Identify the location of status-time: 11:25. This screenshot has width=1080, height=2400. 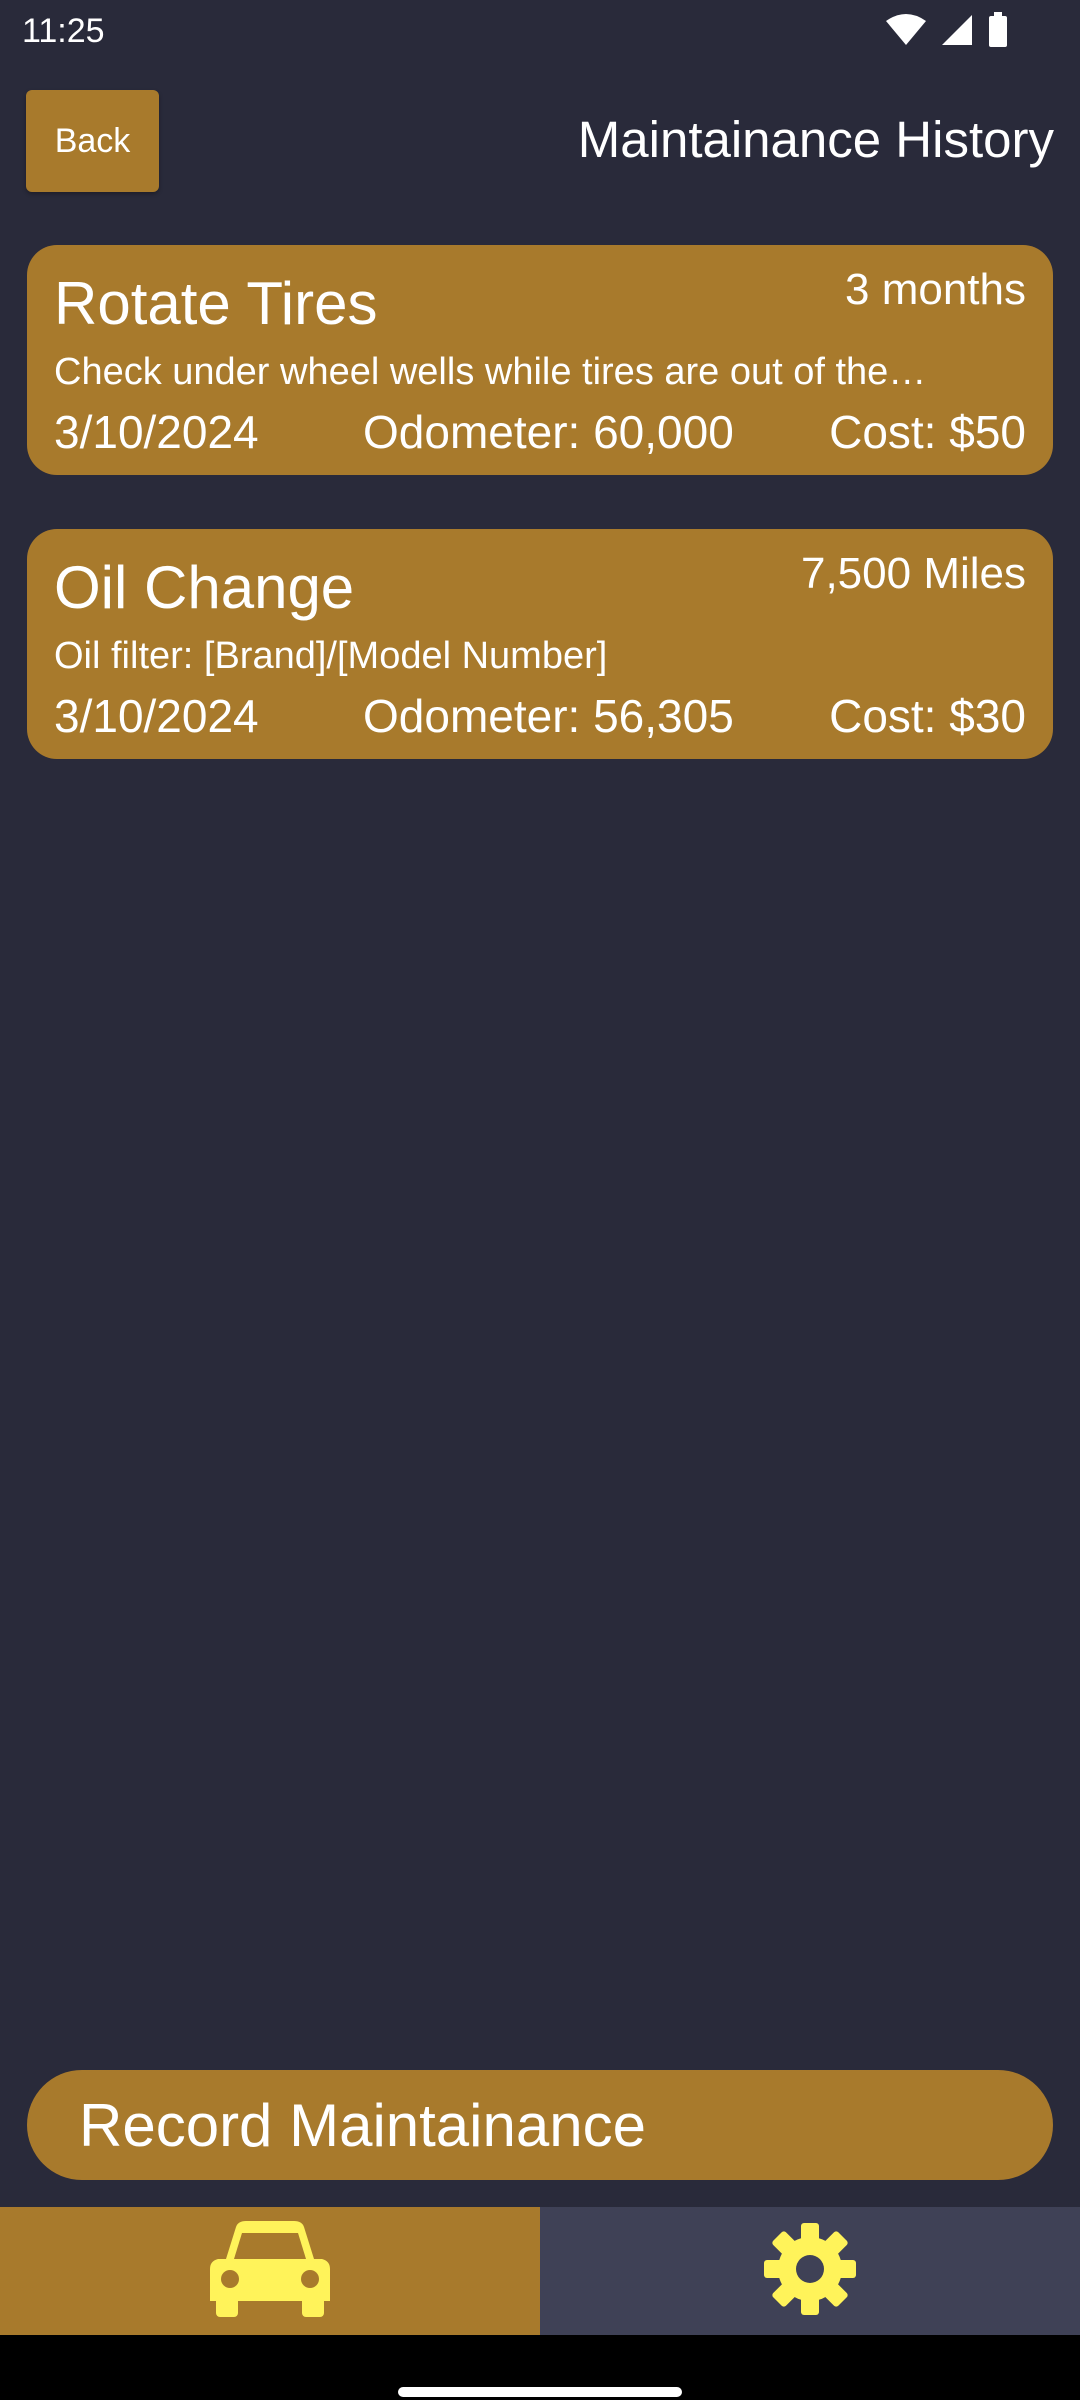
(63, 31).